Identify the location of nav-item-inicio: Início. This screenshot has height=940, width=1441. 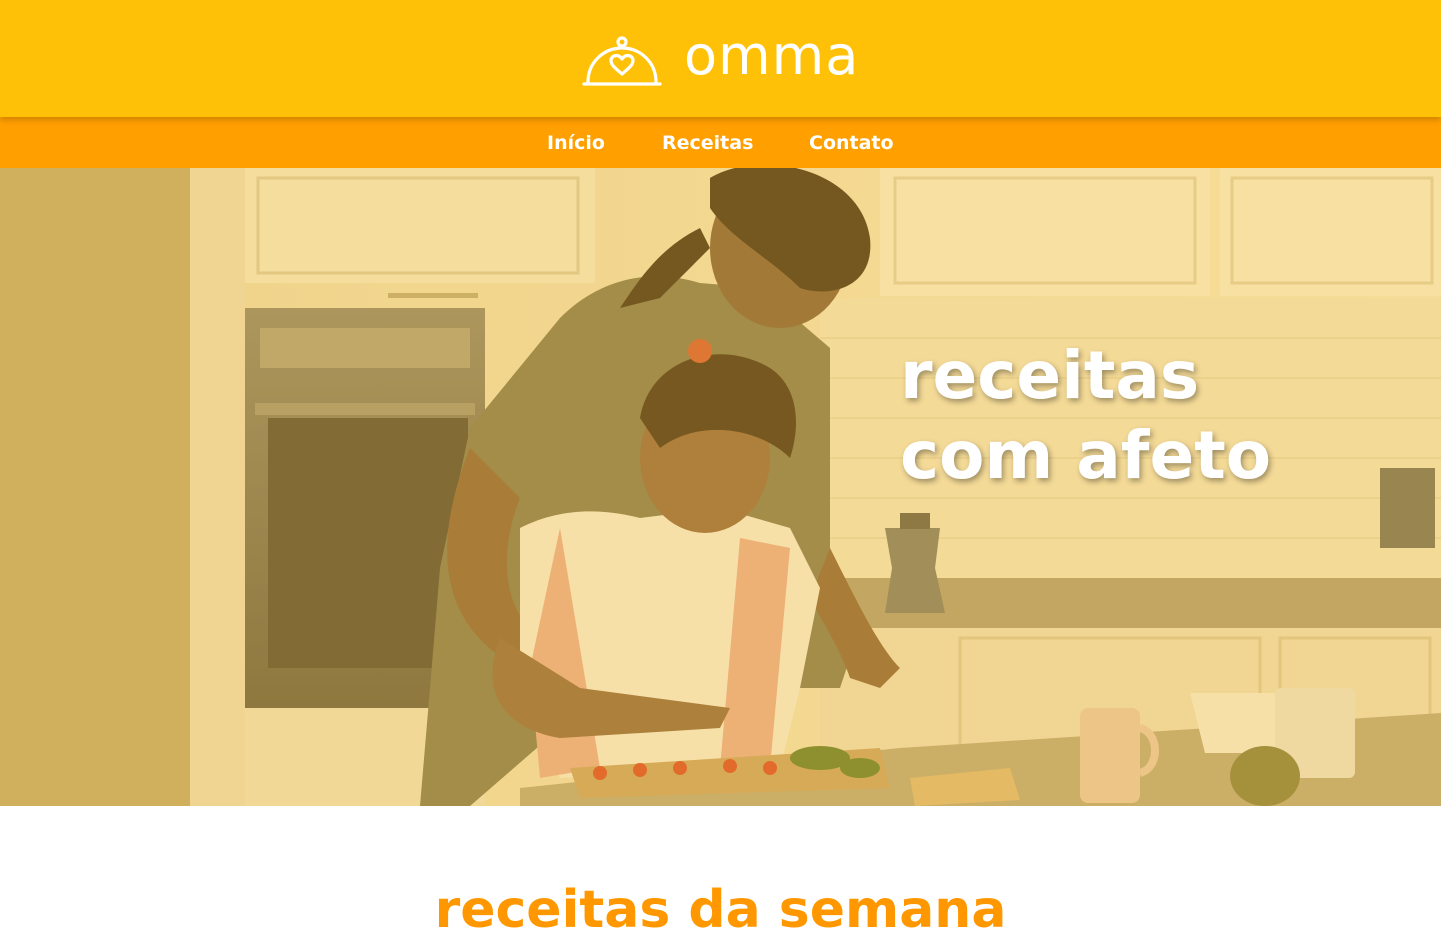
(576, 143).